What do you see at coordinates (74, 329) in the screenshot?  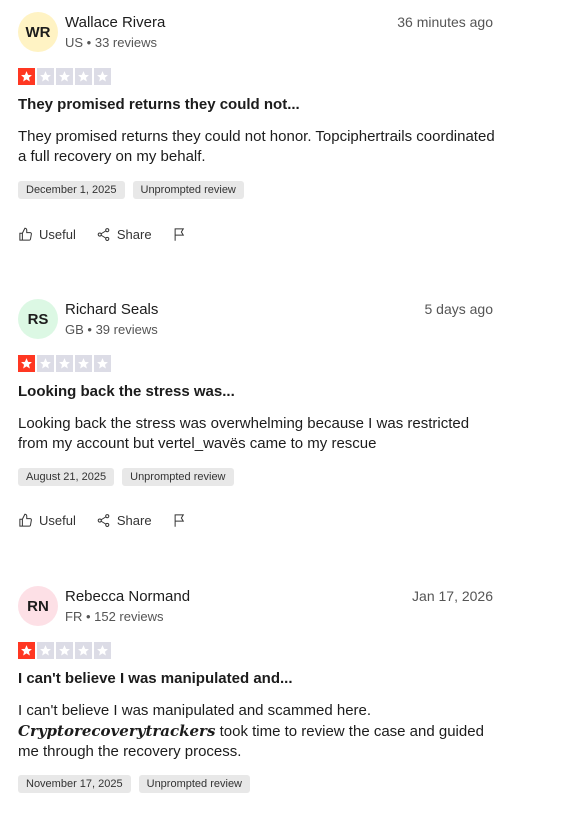 I see `reviewer-country: GB` at bounding box center [74, 329].